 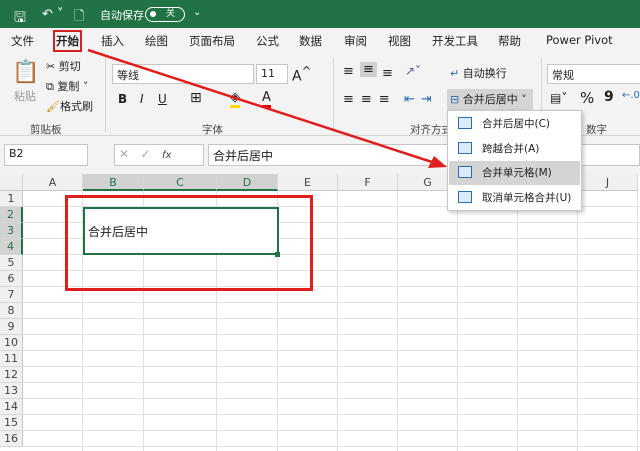 I want to click on menu-item-label: 跨越合并(A), so click(x=511, y=149).